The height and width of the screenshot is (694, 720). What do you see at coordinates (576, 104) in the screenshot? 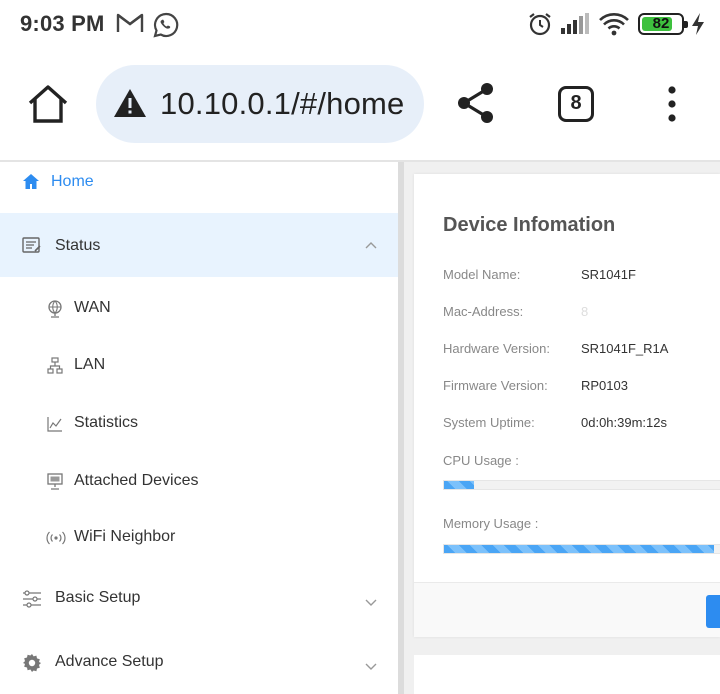
I see `tab-switcher-button: 8` at bounding box center [576, 104].